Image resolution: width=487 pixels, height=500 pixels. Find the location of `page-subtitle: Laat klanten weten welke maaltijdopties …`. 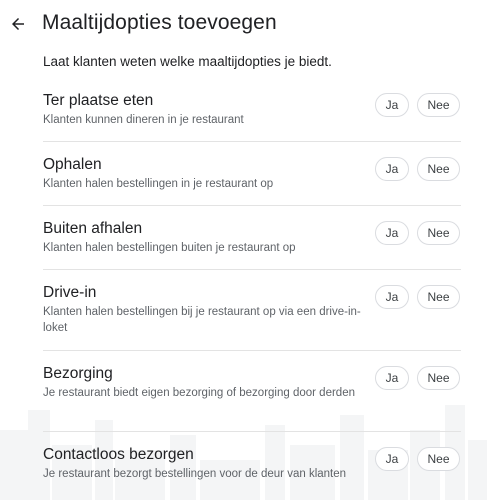

page-subtitle: Laat klanten weten welke maaltijdopties … is located at coordinates (187, 61).